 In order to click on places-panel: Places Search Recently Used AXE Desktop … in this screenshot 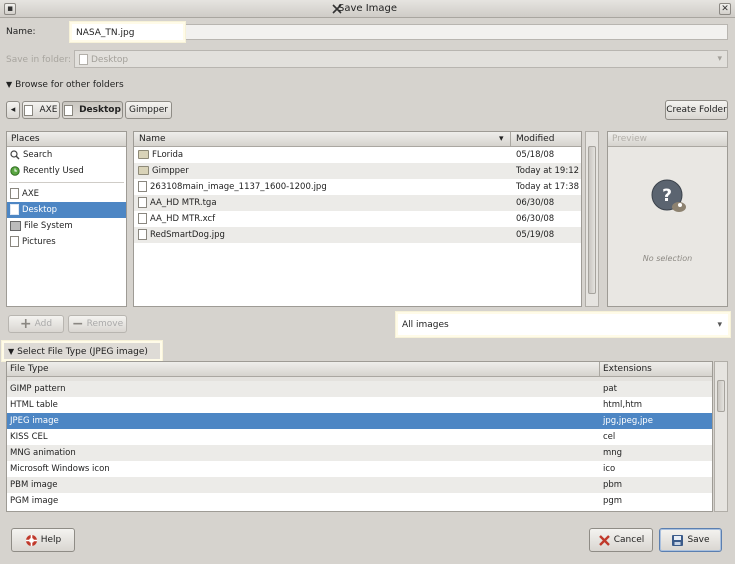, I will do `click(66, 219)`.